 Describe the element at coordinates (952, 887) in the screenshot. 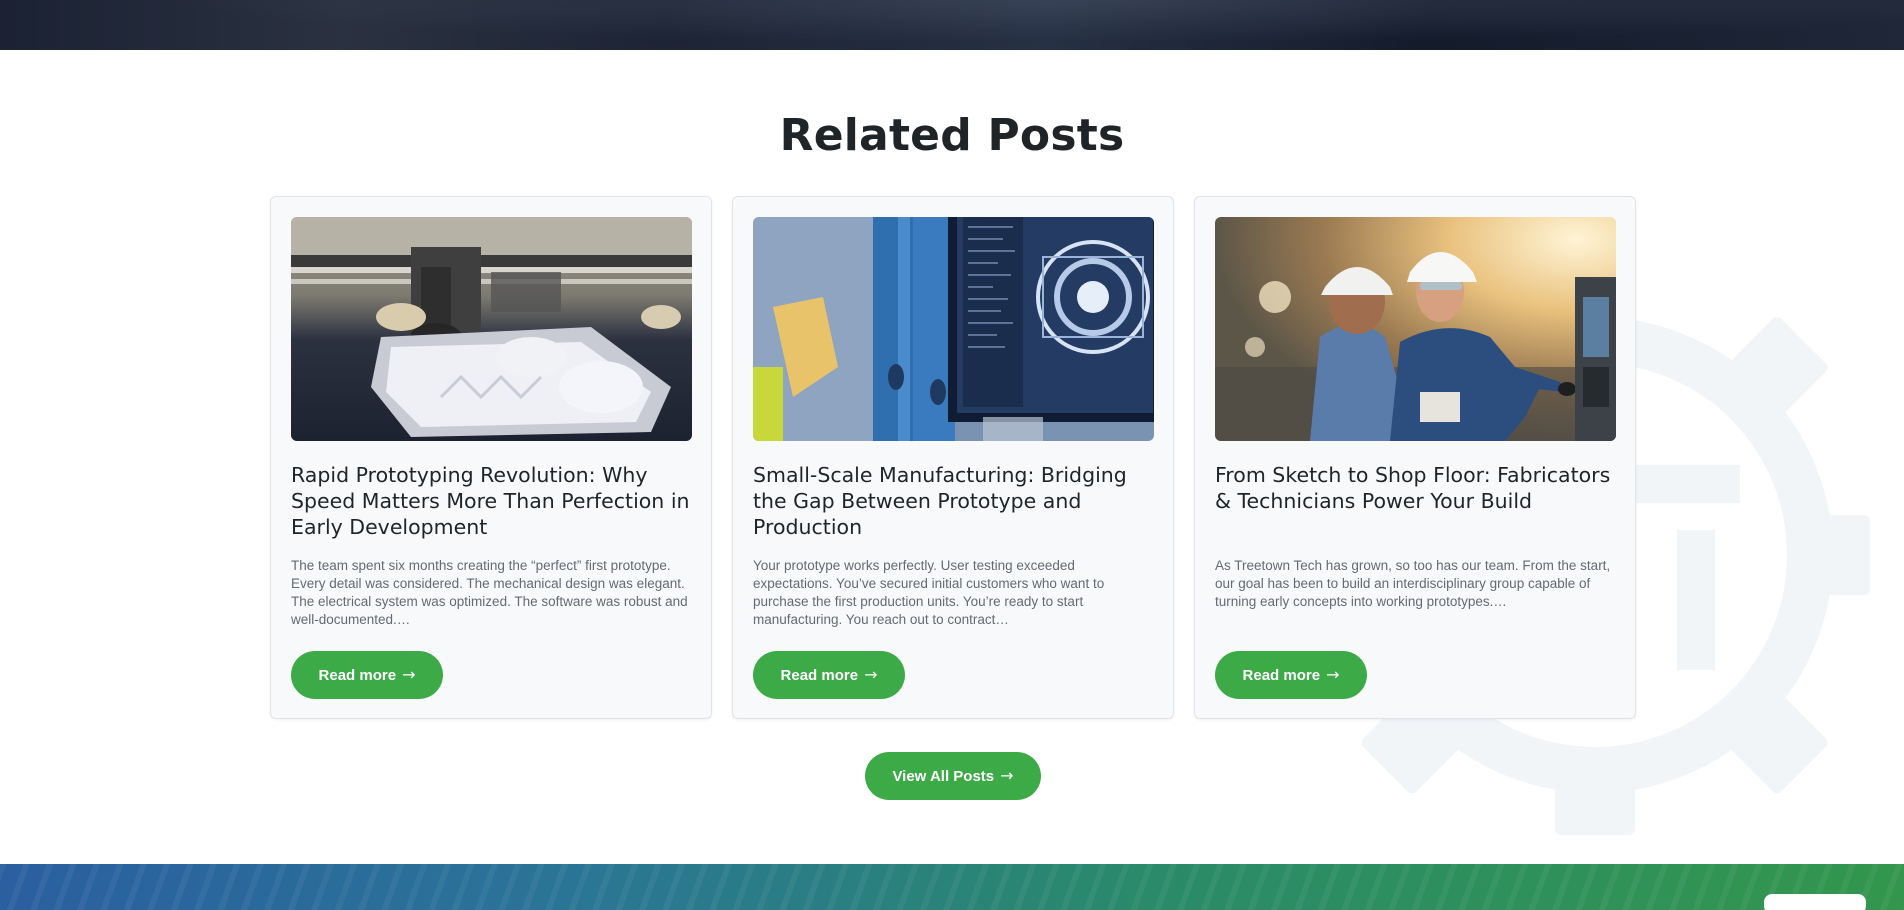

I see `footer-banner-top` at that location.